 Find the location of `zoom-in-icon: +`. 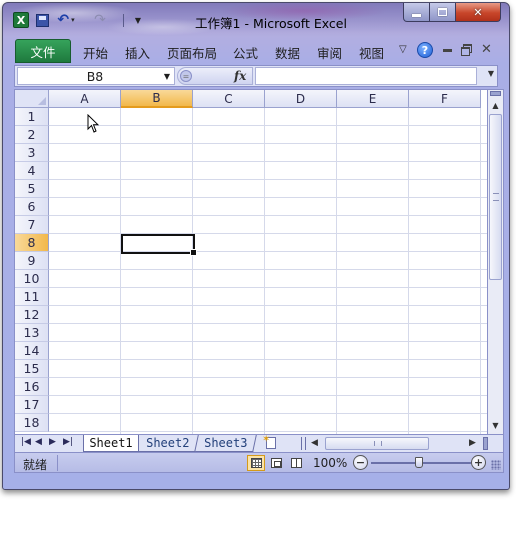

zoom-in-icon: + is located at coordinates (478, 462).